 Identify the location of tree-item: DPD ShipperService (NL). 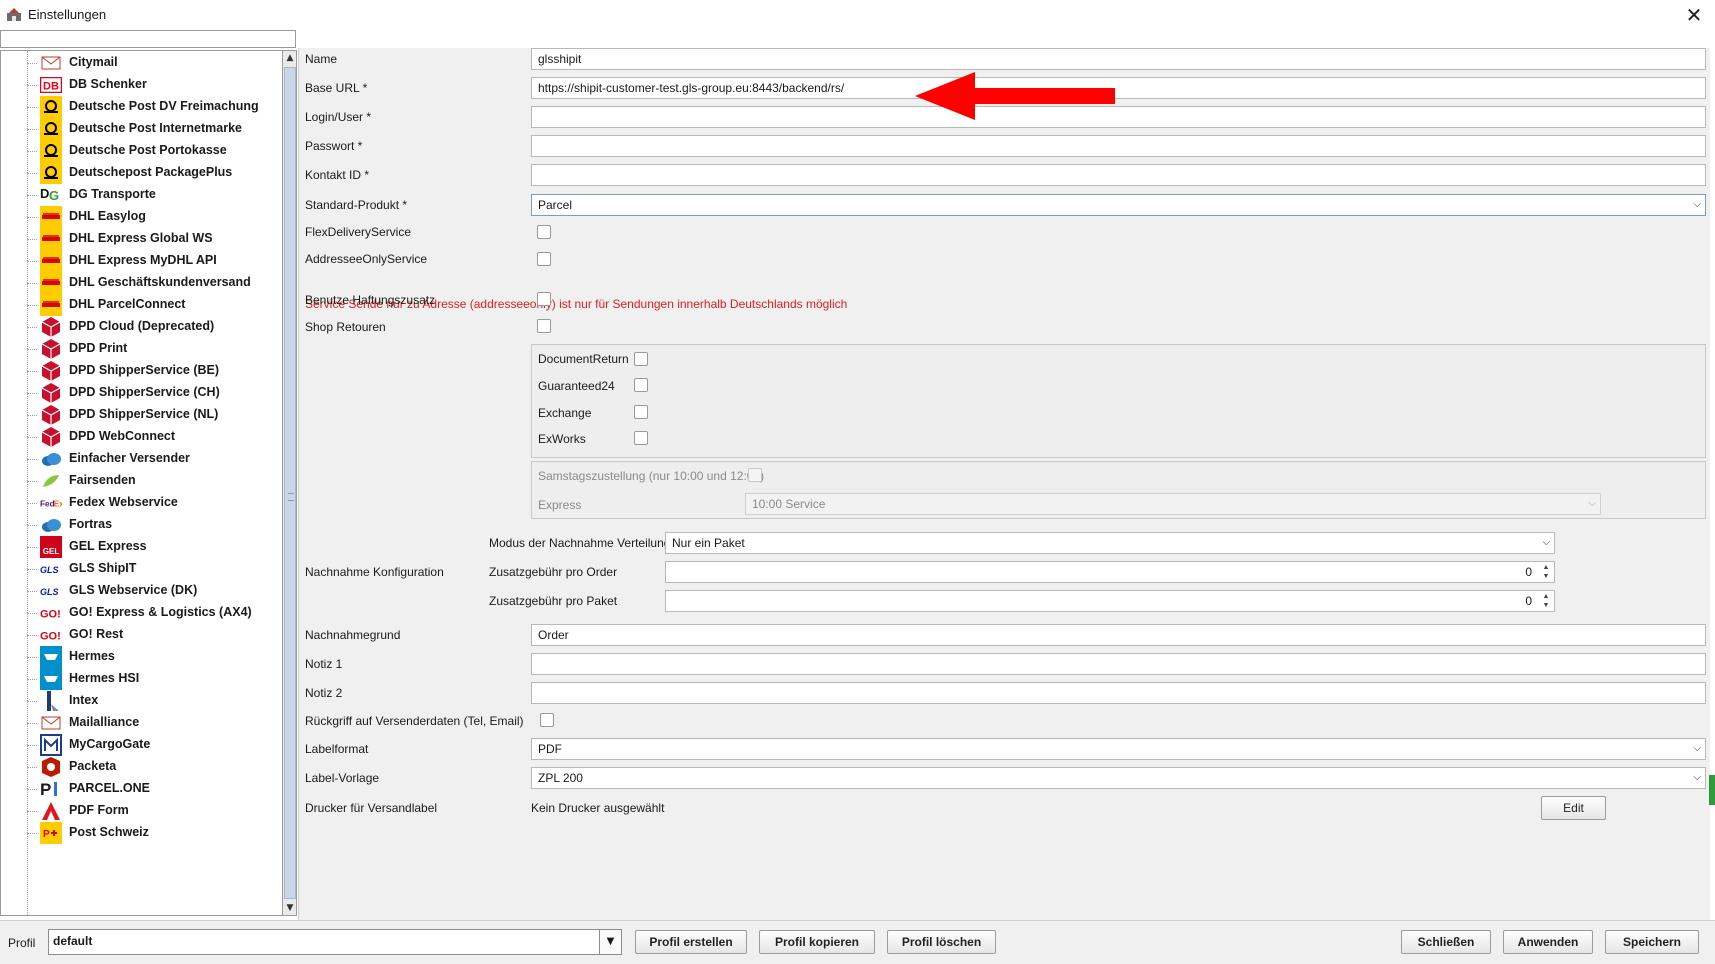
(154, 415).